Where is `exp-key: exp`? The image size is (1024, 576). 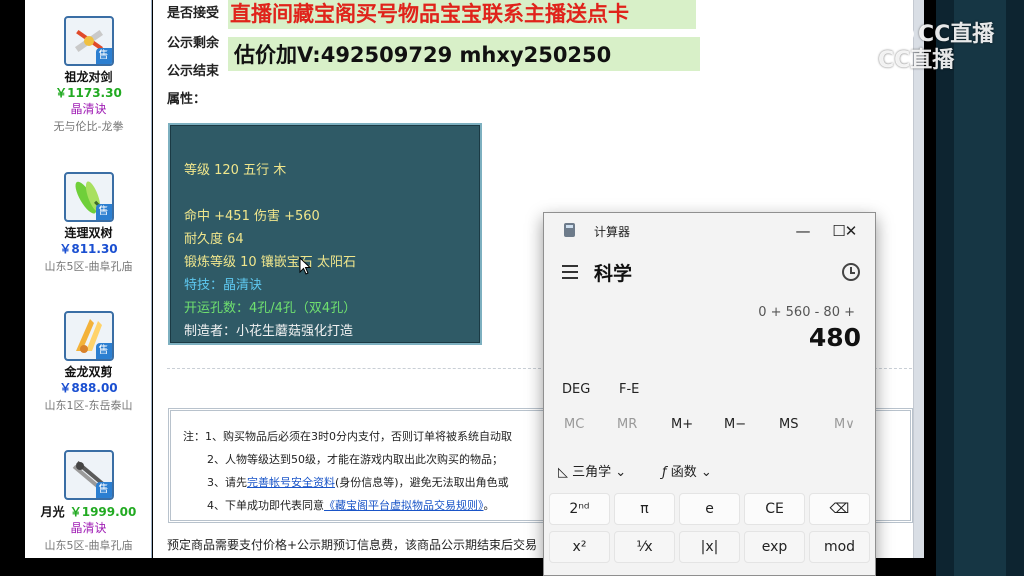
exp-key: exp is located at coordinates (774, 547).